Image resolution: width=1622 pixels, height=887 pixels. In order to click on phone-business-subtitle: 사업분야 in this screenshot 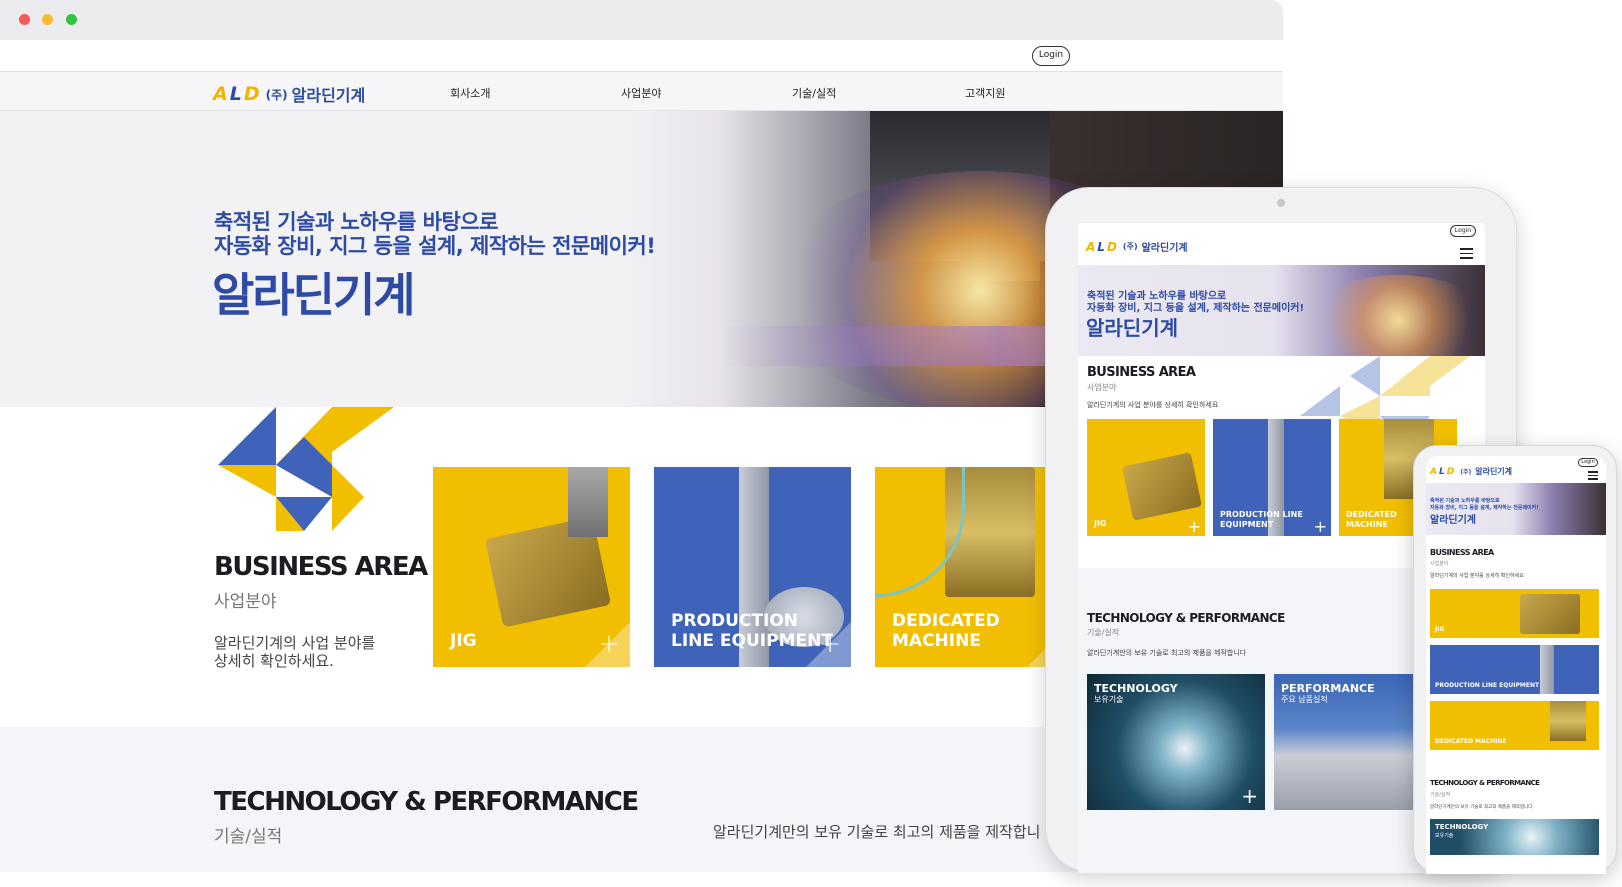, I will do `click(1439, 564)`.